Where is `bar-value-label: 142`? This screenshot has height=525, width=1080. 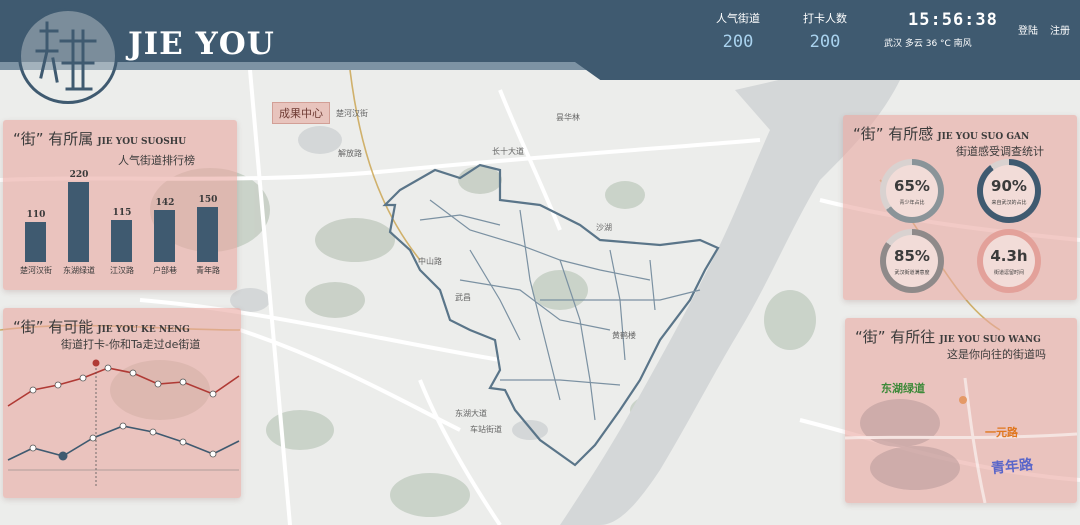
bar-value-label: 142 is located at coordinates (165, 203).